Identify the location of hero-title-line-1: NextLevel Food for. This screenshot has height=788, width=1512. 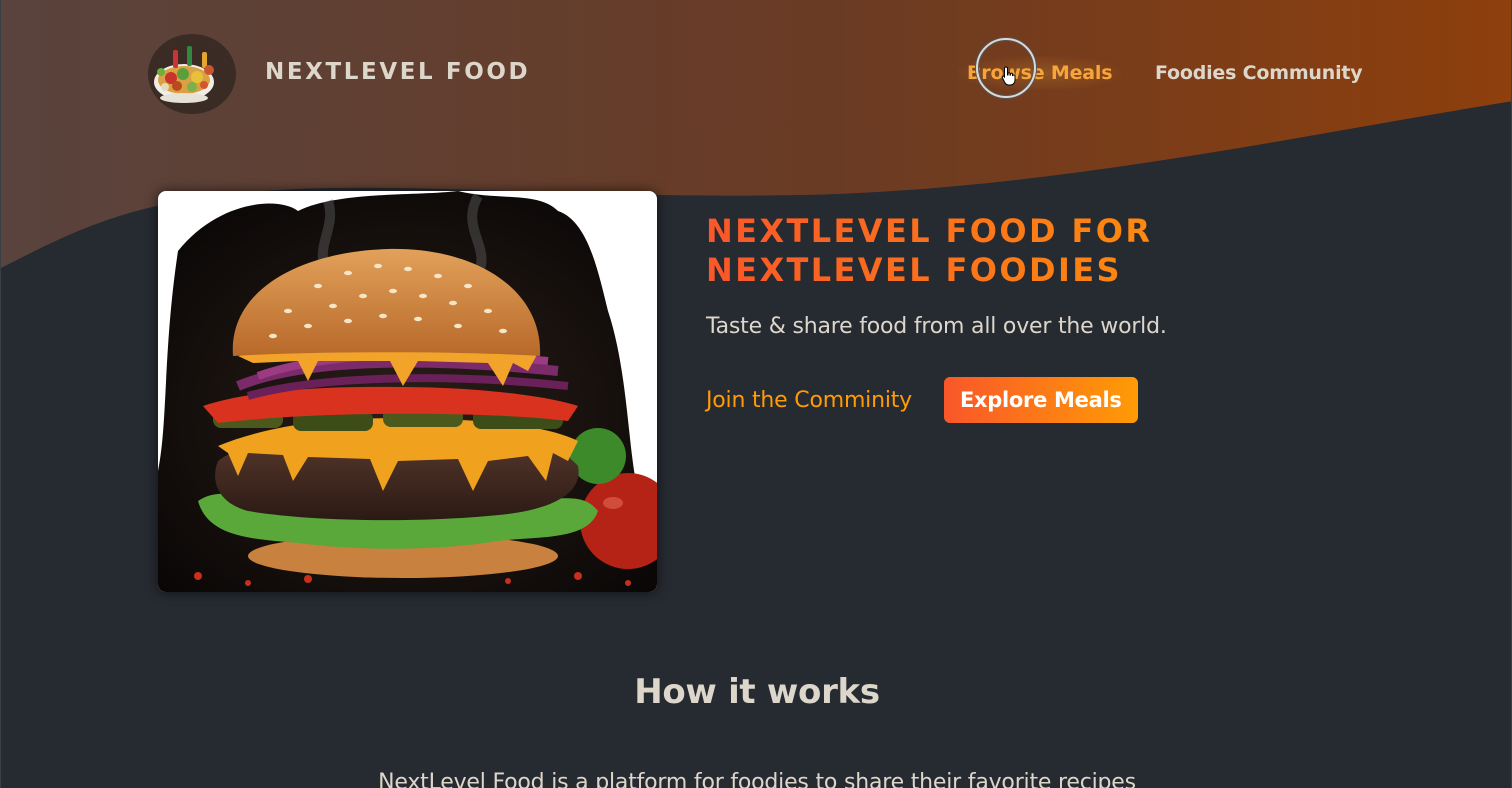
(929, 231).